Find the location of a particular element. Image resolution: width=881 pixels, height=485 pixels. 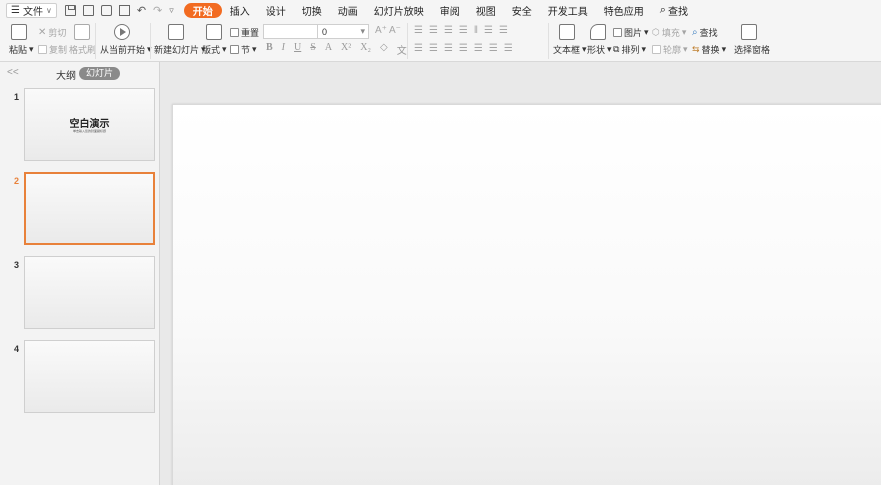

increase-indent-icon: ☰ is located at coordinates (463, 30).